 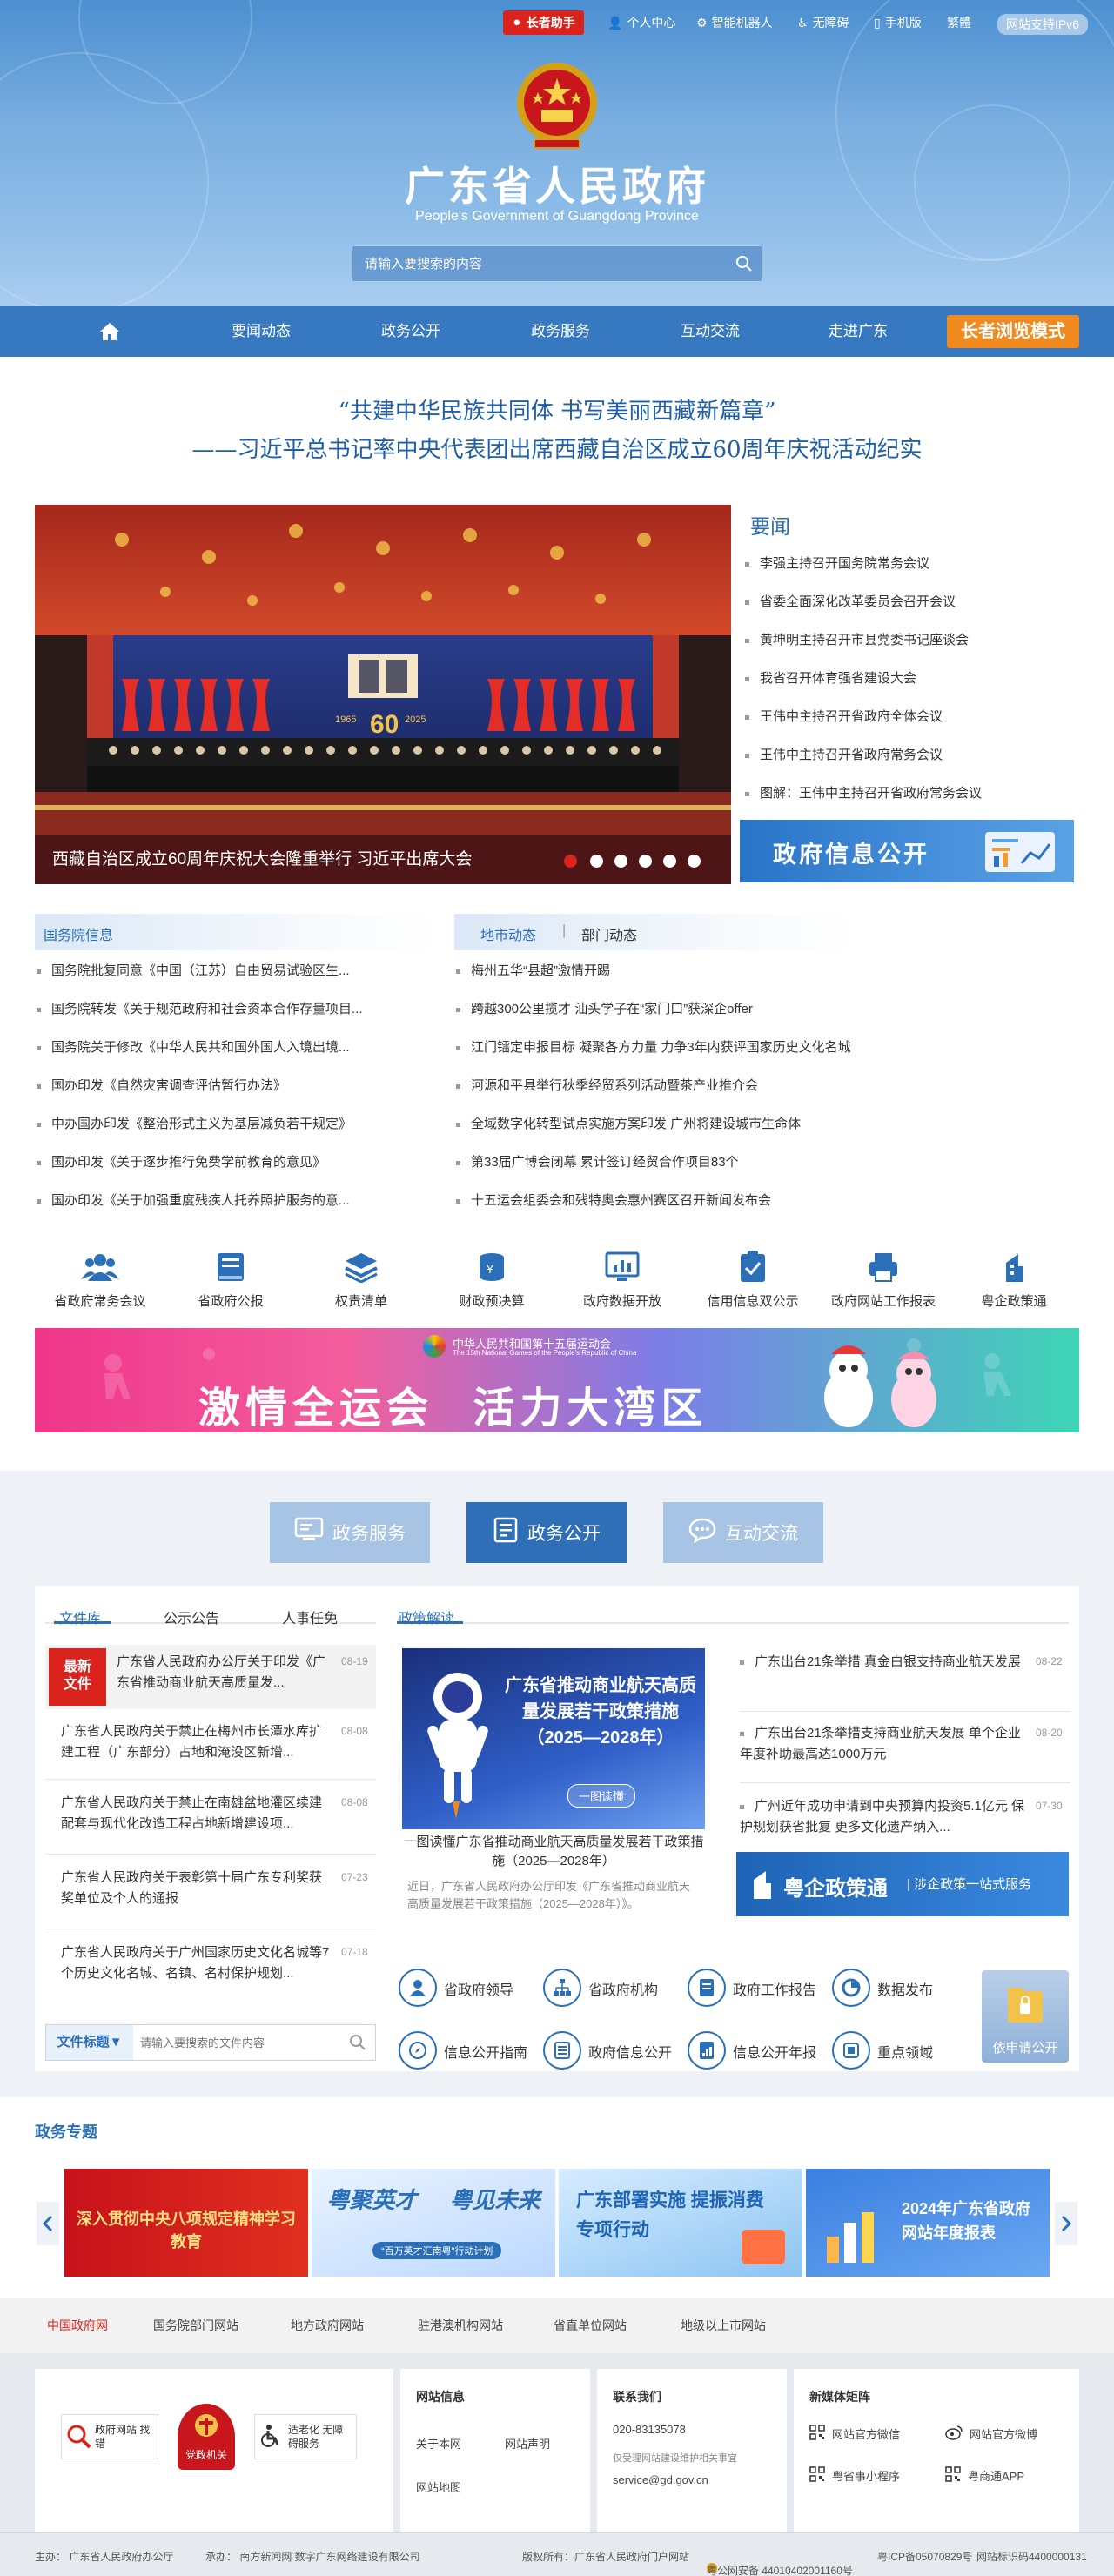 I want to click on state-council-item: 中办国办印发《整治形式主义为基层减负若干规定》, so click(x=211, y=1123).